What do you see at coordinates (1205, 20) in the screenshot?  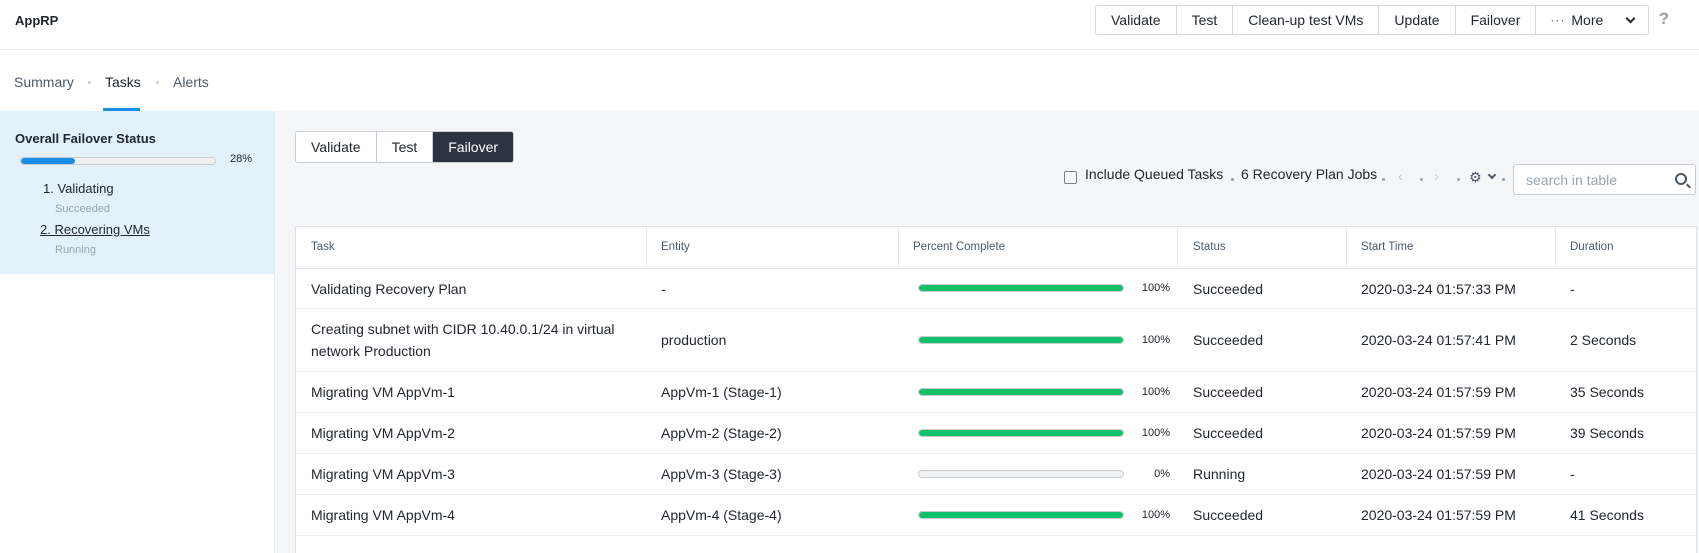 I see `test-button: Test` at bounding box center [1205, 20].